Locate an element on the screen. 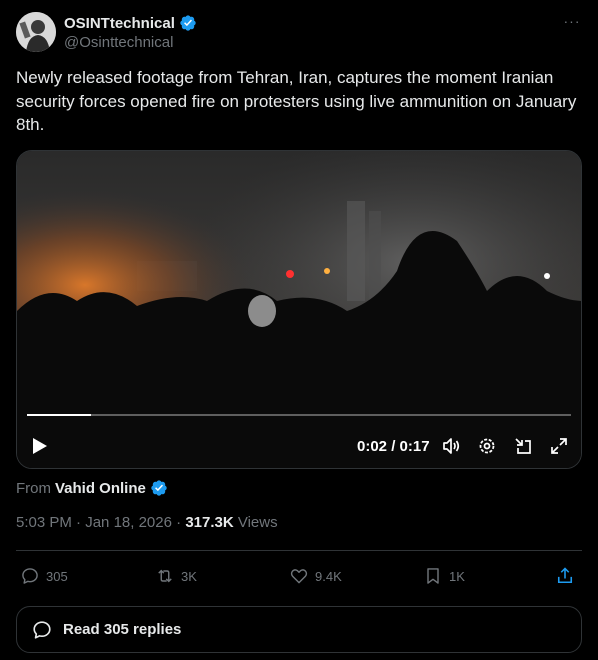 This screenshot has width=598, height=660. video-time: 0:02 / 0:17 is located at coordinates (393, 446).